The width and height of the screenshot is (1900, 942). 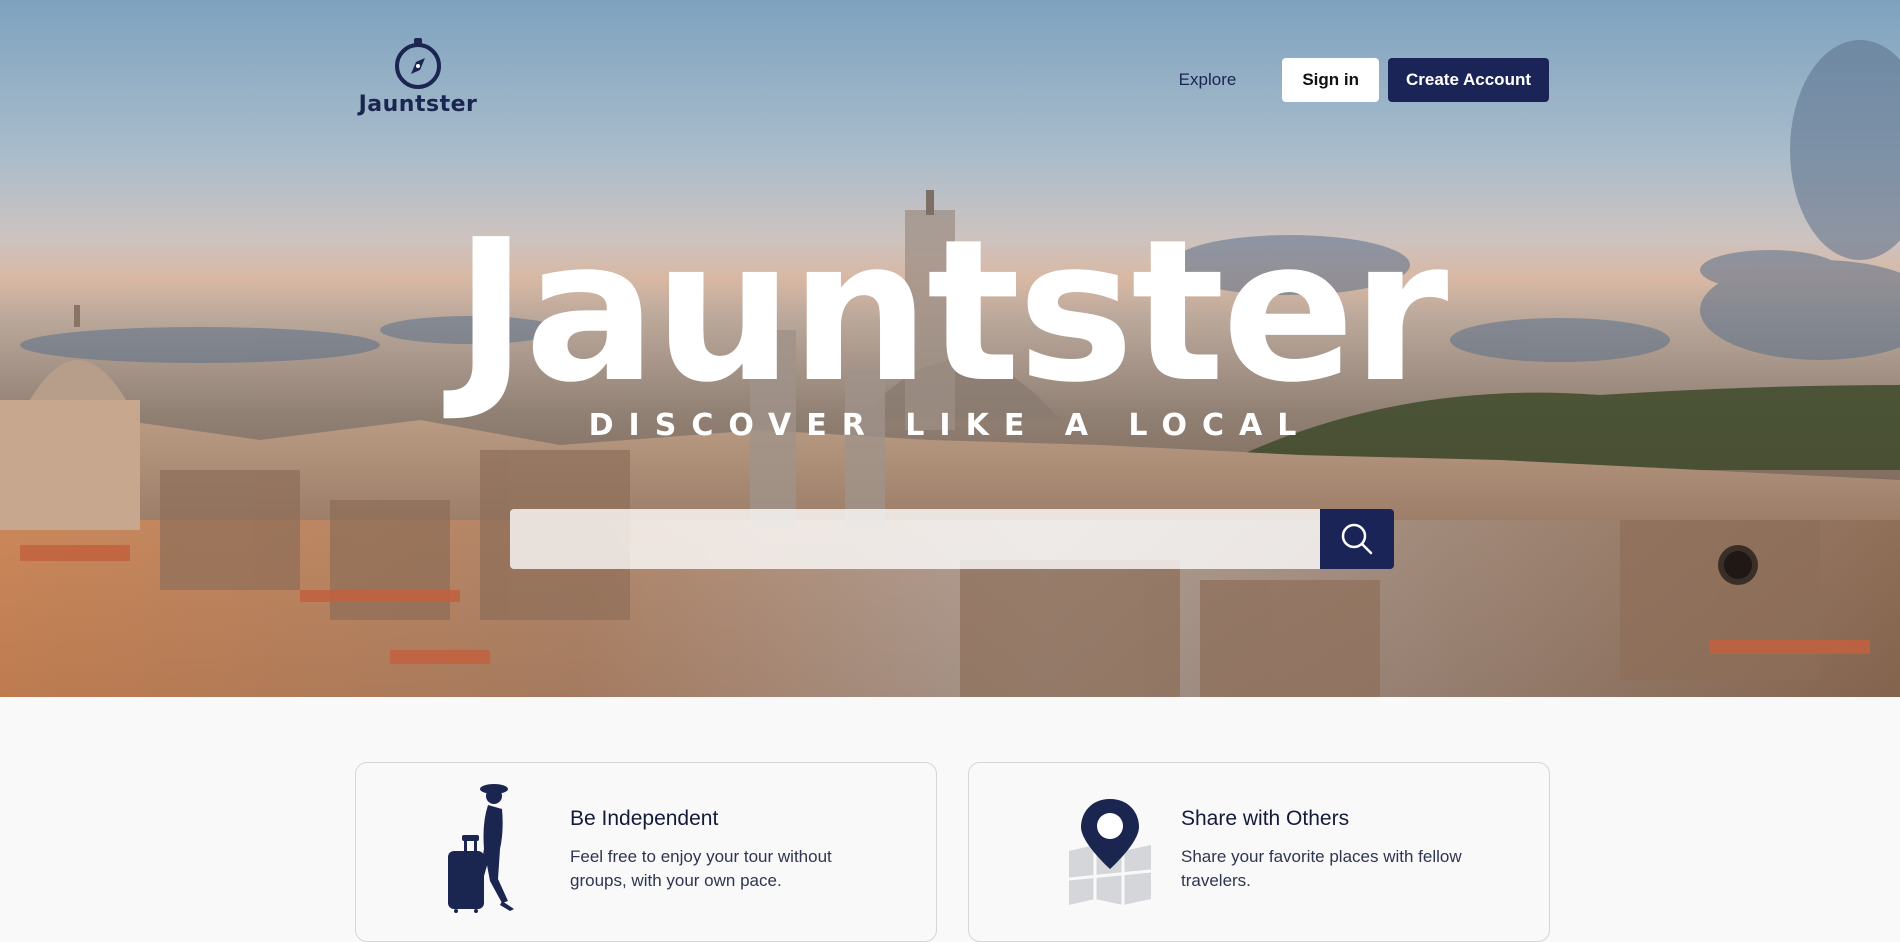 What do you see at coordinates (950, 60) in the screenshot?
I see `site-header: Jauntster Explore Sign in Create Account` at bounding box center [950, 60].